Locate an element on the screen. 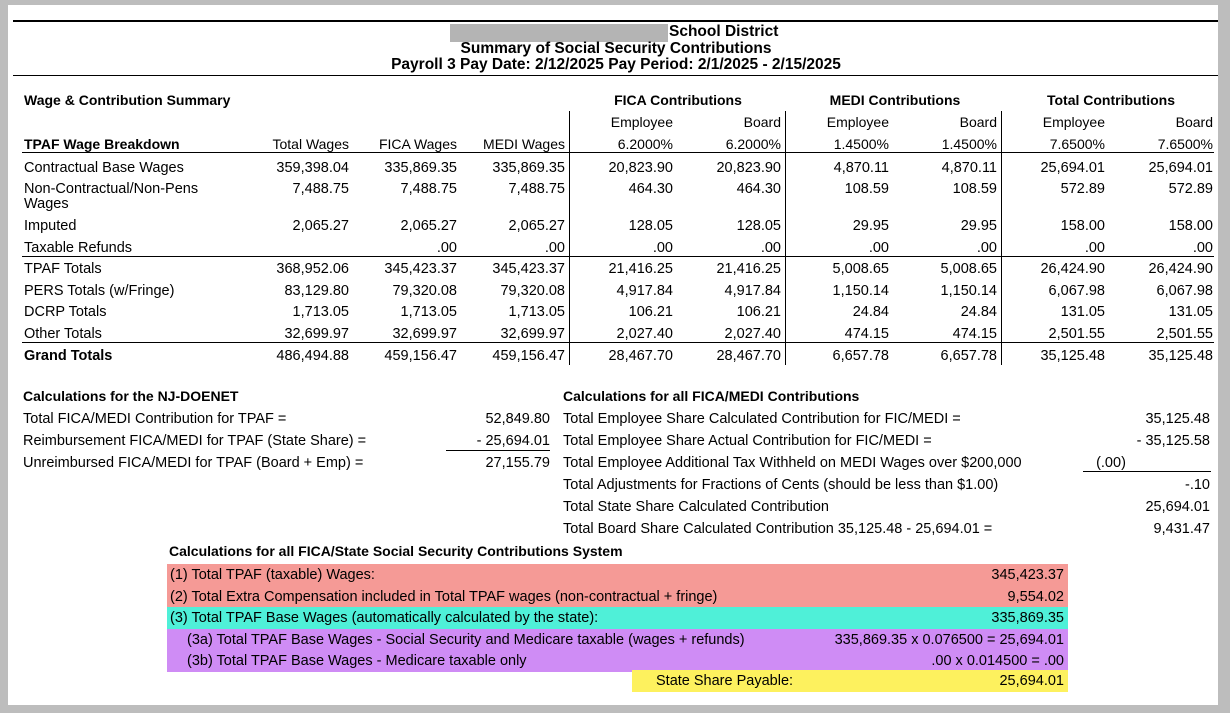 The image size is (1230, 713). fica-medi-sum-rule is located at coordinates (1147, 471).